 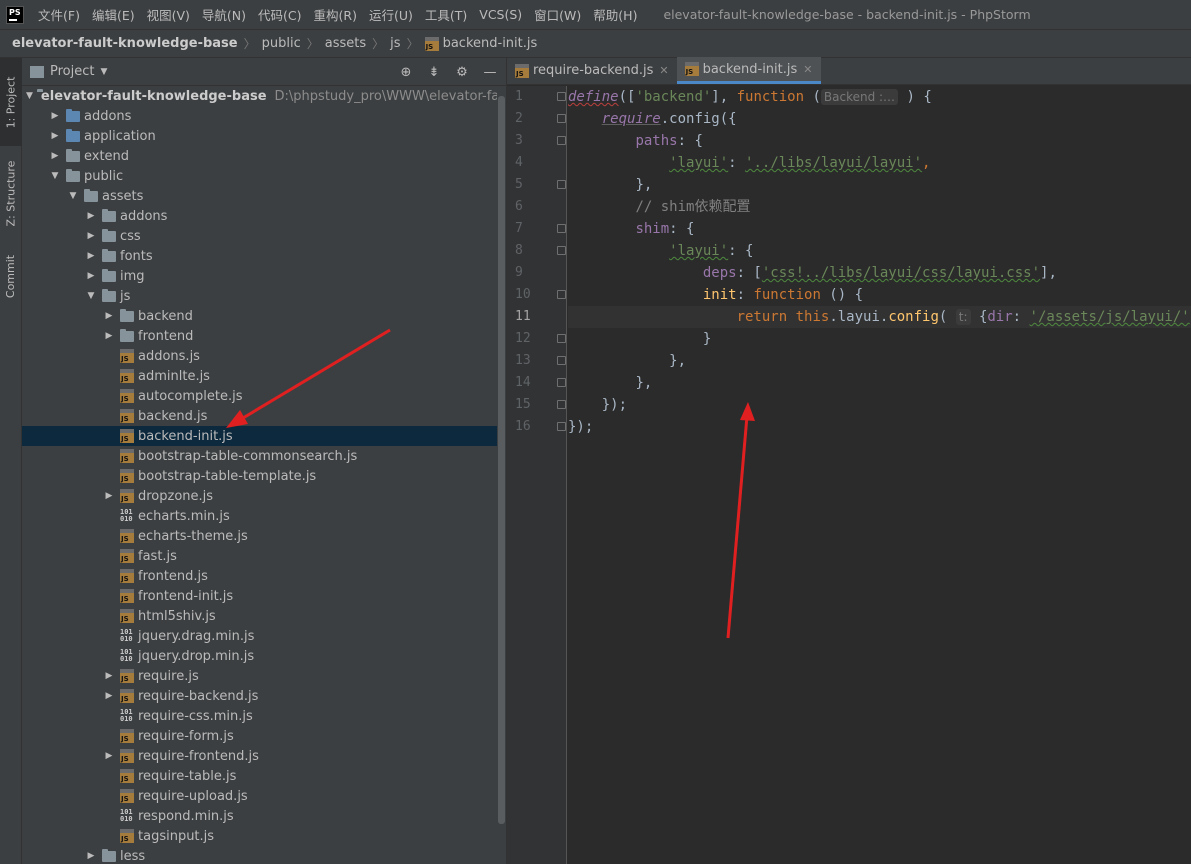 What do you see at coordinates (536, 383) in the screenshot?
I see `line-number: 14` at bounding box center [536, 383].